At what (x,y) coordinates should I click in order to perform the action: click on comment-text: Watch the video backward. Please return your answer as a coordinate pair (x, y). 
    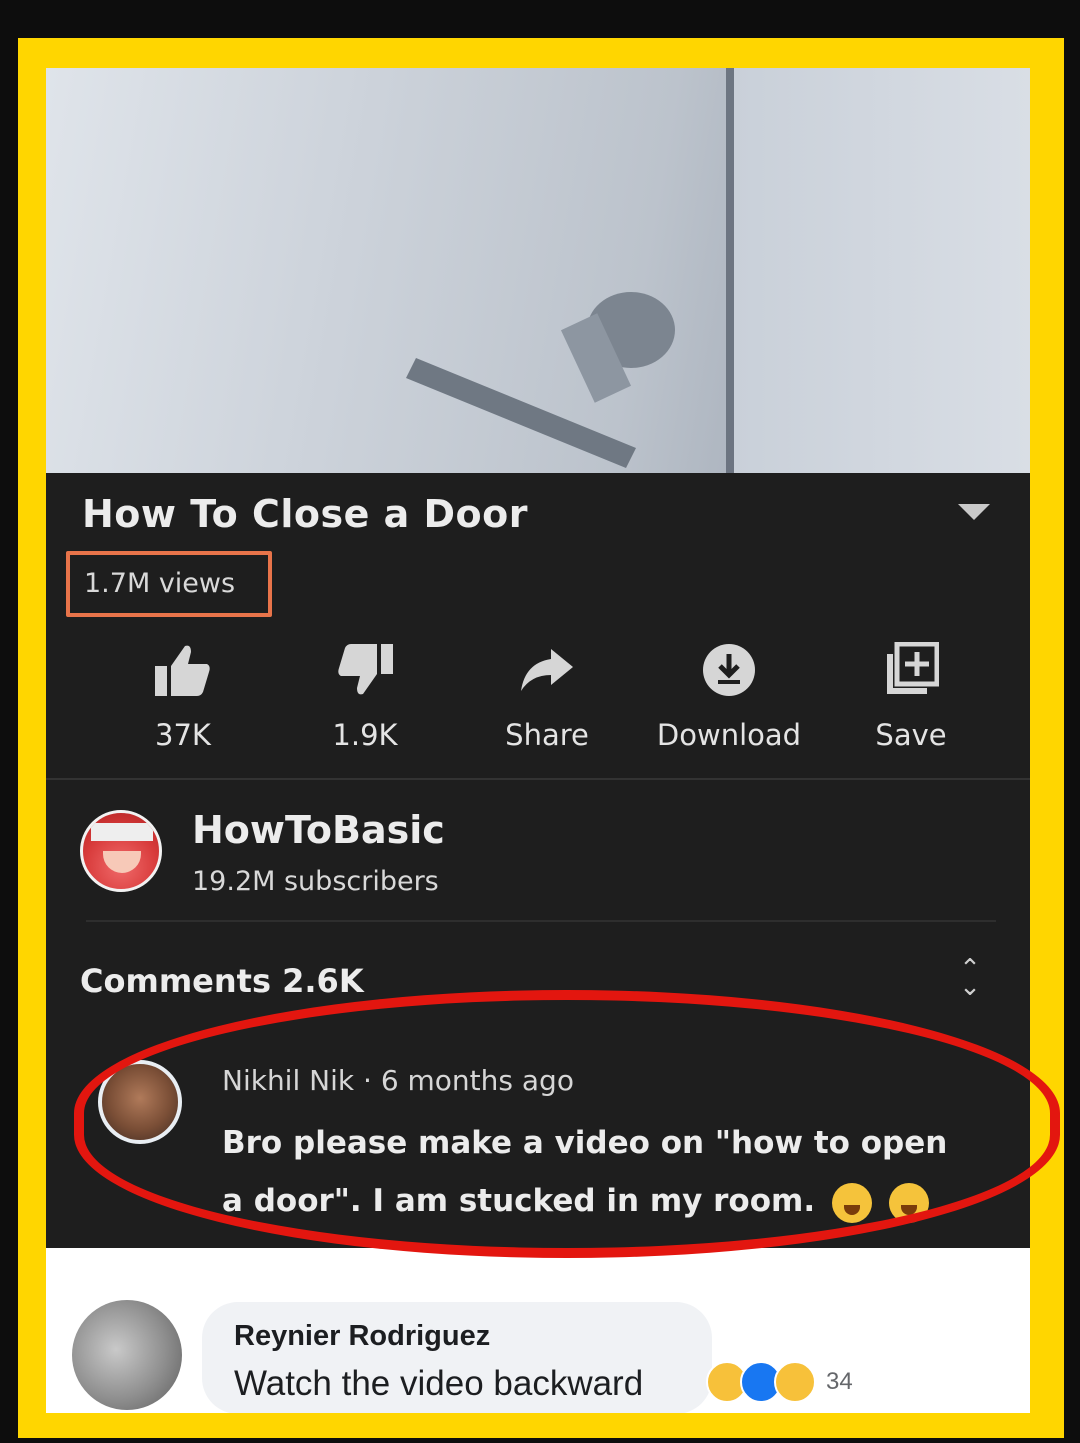
    Looking at the image, I should click on (439, 1383).